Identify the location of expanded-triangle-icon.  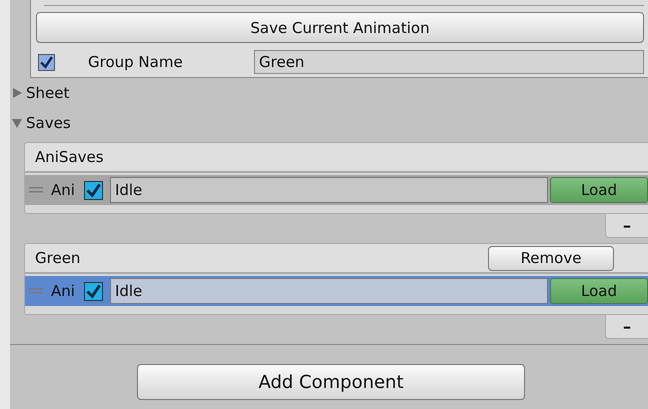
(17, 123).